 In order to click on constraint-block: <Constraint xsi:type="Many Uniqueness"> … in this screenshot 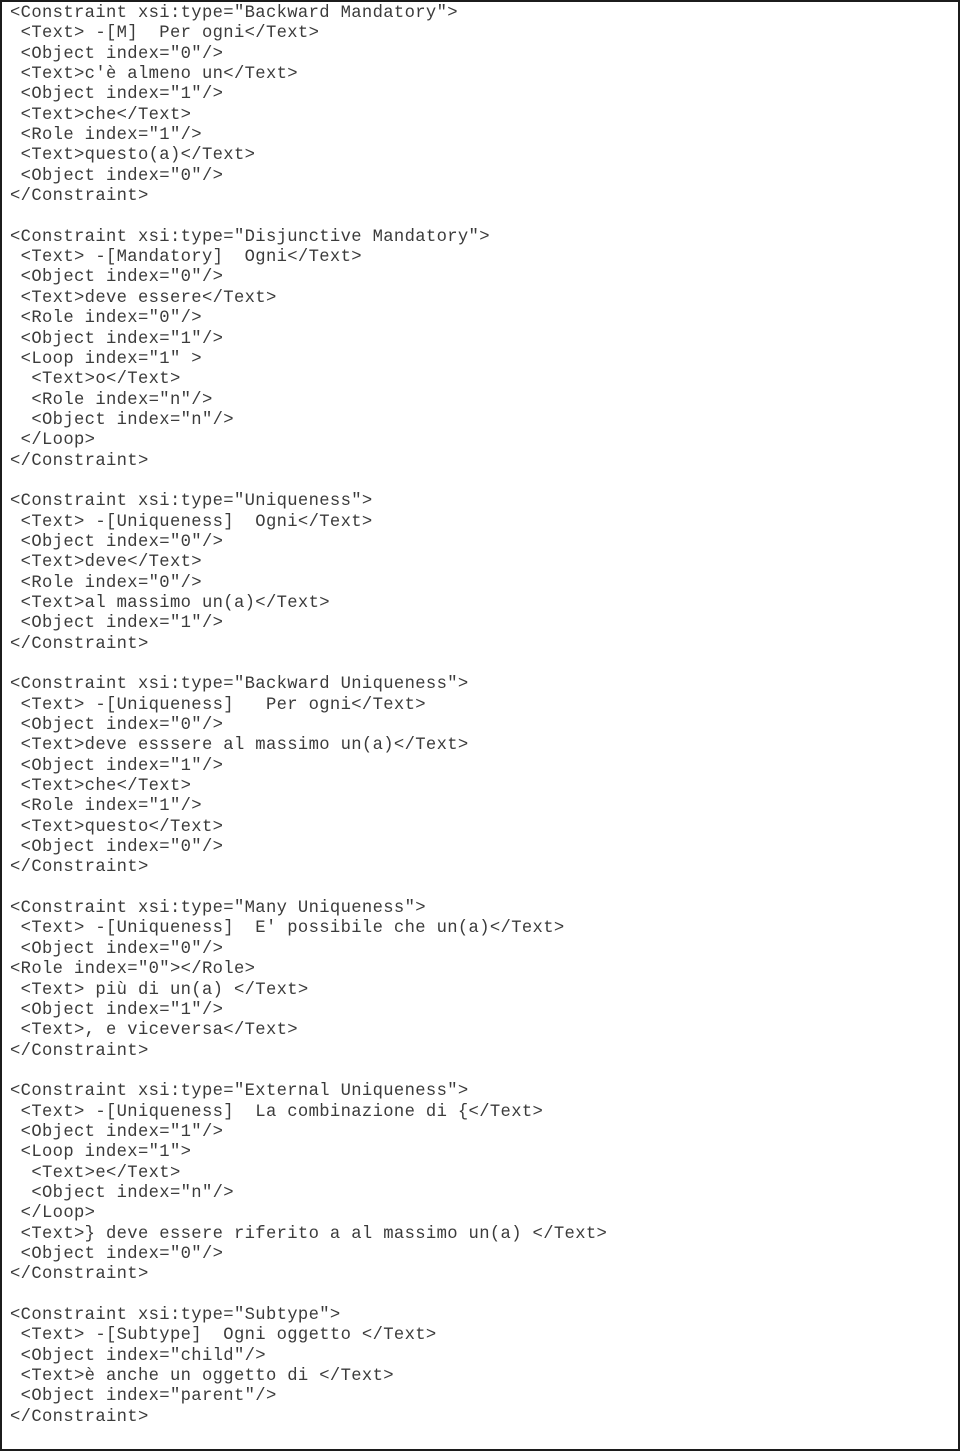, I will do `click(483, 980)`.